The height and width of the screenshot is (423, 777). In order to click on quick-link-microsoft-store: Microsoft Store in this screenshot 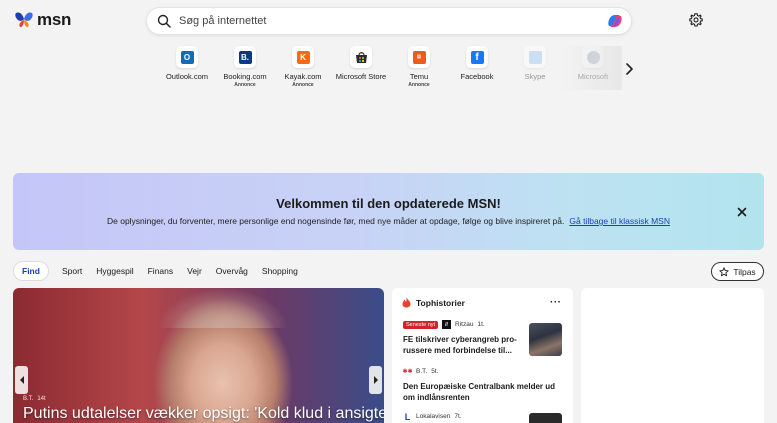, I will do `click(361, 70)`.